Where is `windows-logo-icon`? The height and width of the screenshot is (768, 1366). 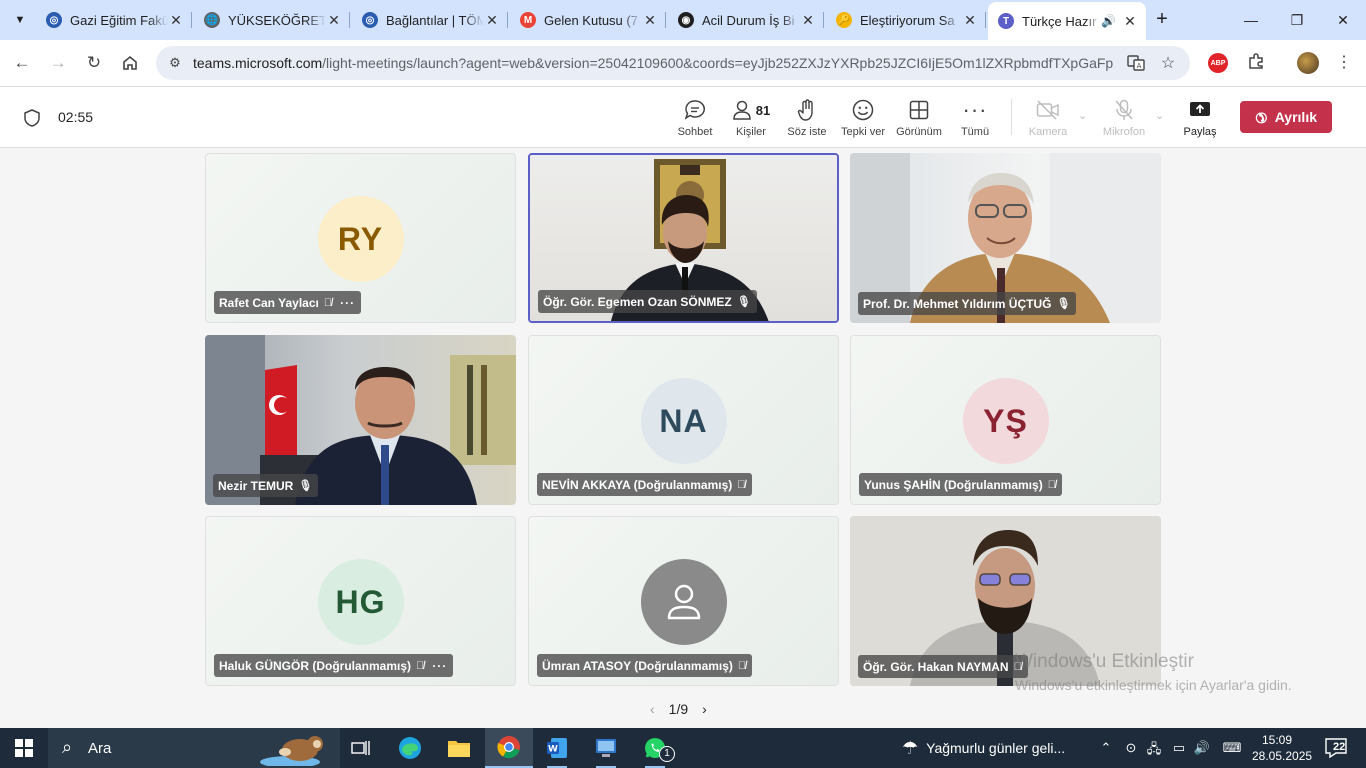 windows-logo-icon is located at coordinates (24, 748).